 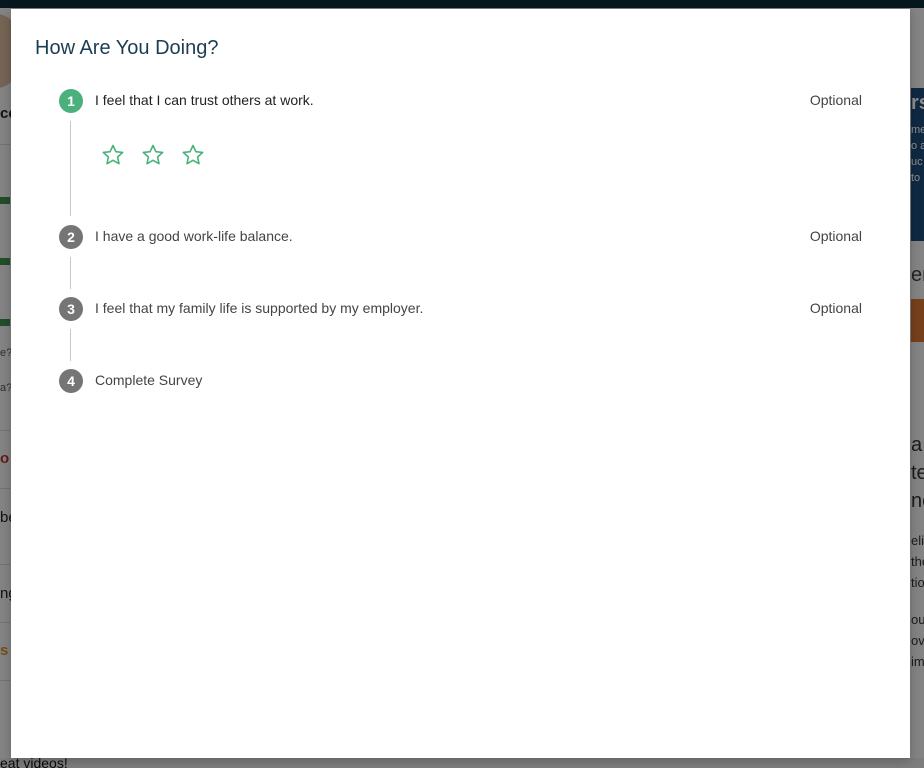 What do you see at coordinates (71, 381) in the screenshot?
I see `step-number-badge: 4` at bounding box center [71, 381].